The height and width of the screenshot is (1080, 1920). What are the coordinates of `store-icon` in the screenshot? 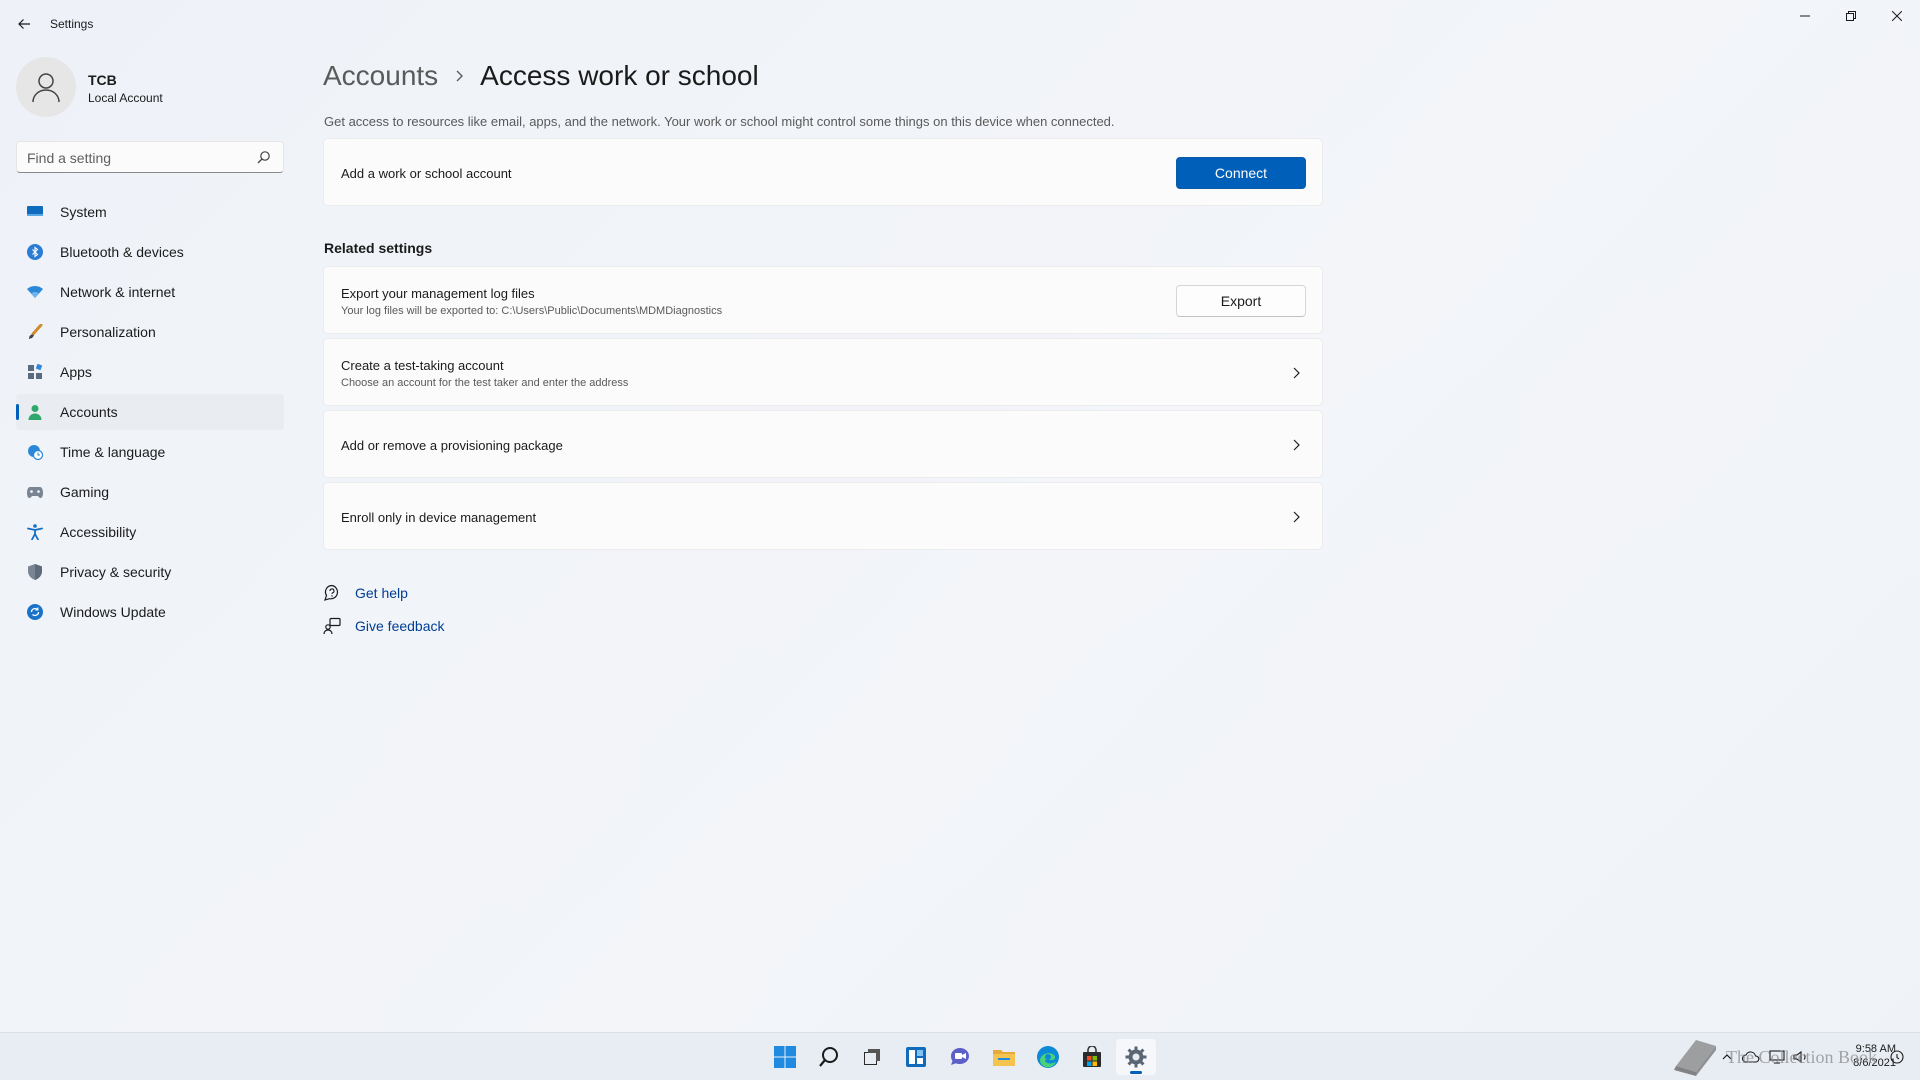 It's located at (1092, 1057).